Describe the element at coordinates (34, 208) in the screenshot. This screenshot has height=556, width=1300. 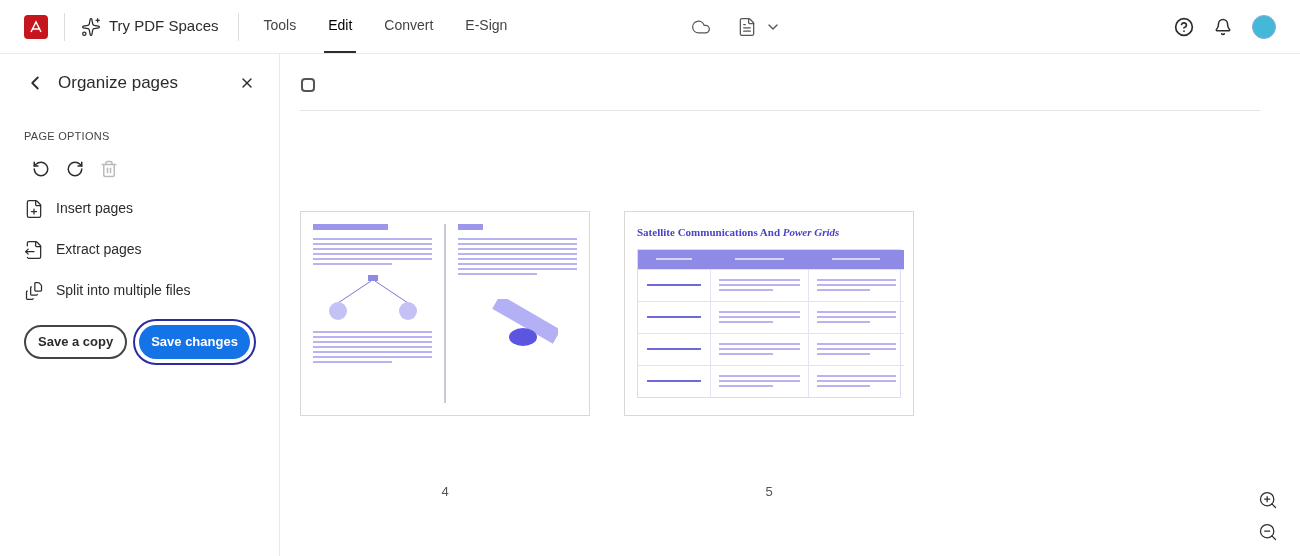
I see `insert-pages-icon` at that location.